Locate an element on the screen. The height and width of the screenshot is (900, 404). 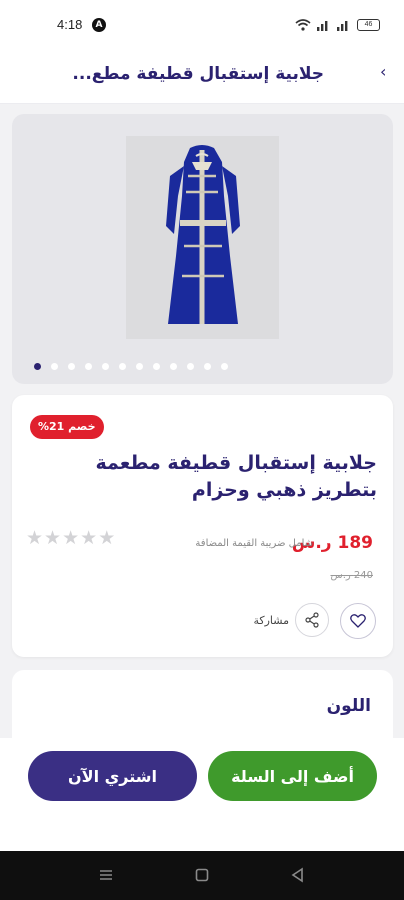
share-button: مشاركة is located at coordinates (291, 620).